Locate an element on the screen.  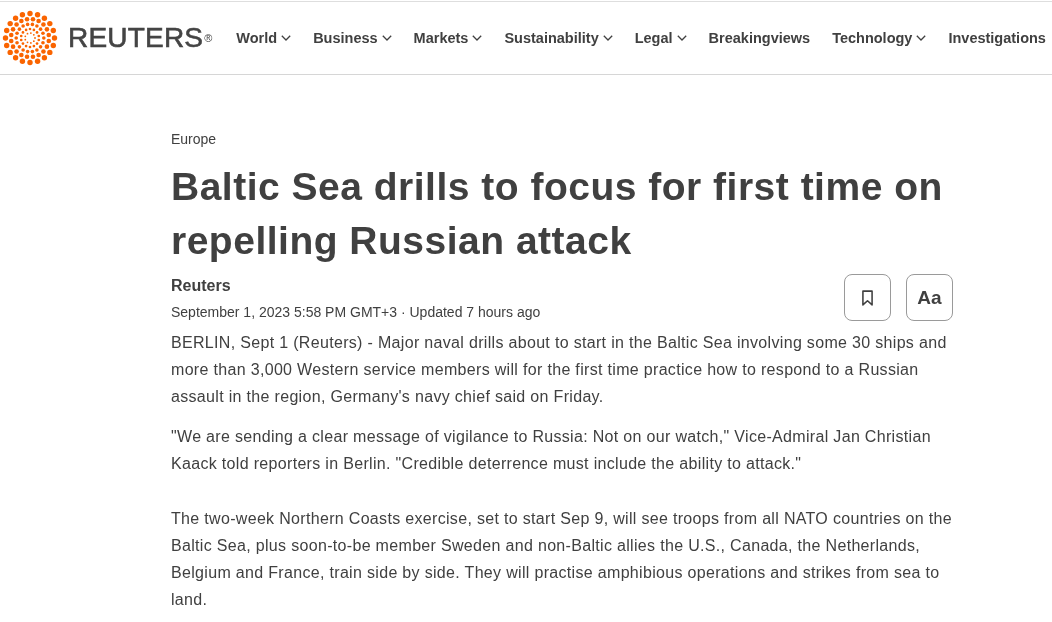
bookmark-icon is located at coordinates (867, 297).